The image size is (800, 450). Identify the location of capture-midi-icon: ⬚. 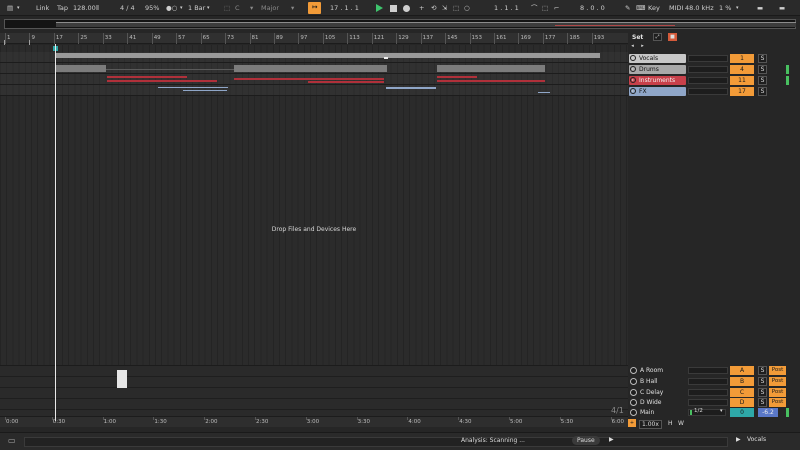
(456, 8).